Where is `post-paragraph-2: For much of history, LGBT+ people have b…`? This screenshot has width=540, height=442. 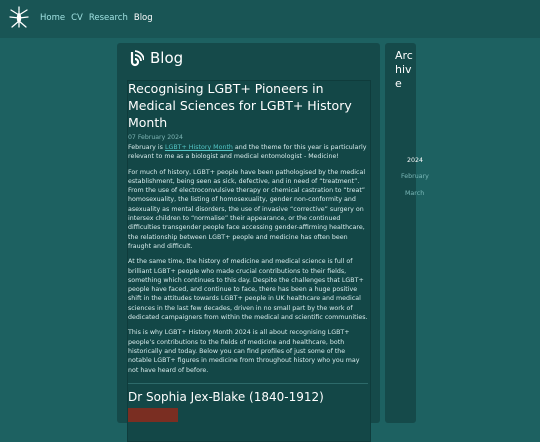
post-paragraph-2: For much of history, LGBT+ people have b… is located at coordinates (247, 209).